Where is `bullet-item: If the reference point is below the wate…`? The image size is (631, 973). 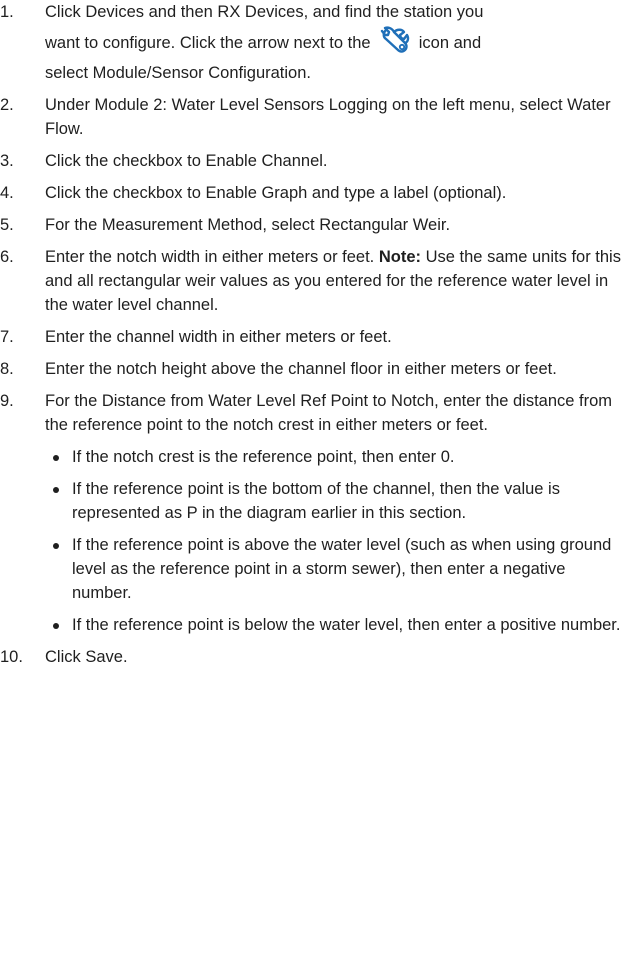 bullet-item: If the reference point is below the wate… is located at coordinates (335, 625).